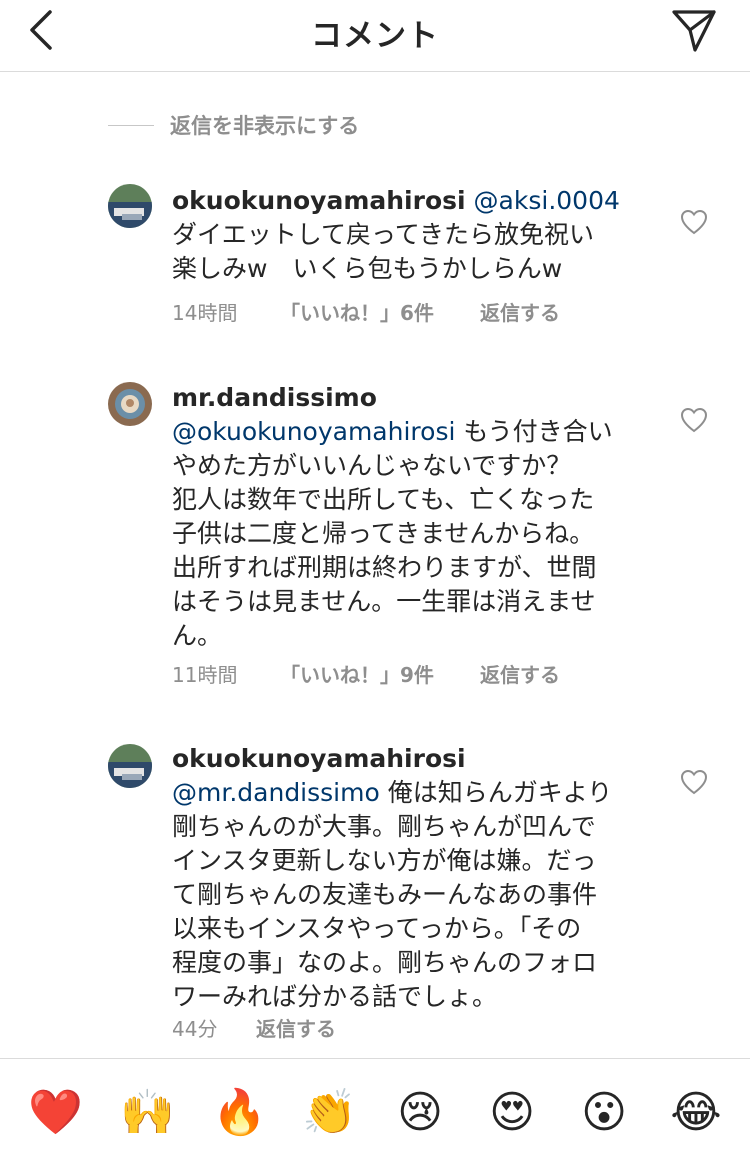 The height and width of the screenshot is (1161, 750). I want to click on comment-username: mr.dandissimo, so click(274, 397).